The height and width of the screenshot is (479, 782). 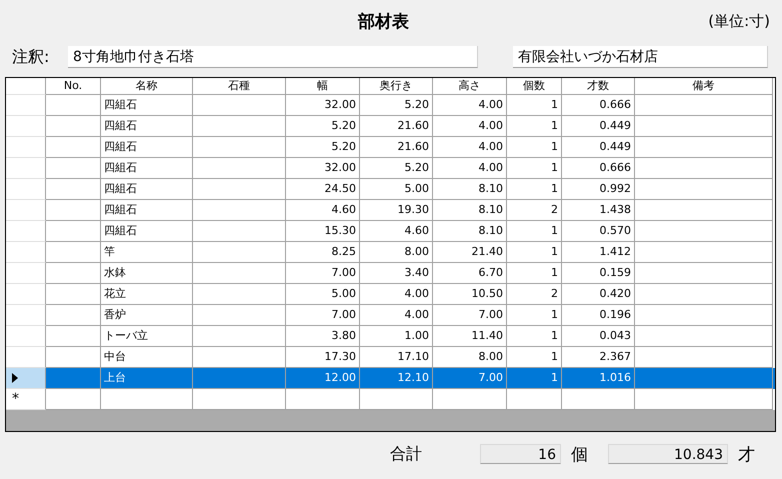 I want to click on table-row: 竿 8.25 8.00 21.40 1 1.412, so click(x=390, y=252).